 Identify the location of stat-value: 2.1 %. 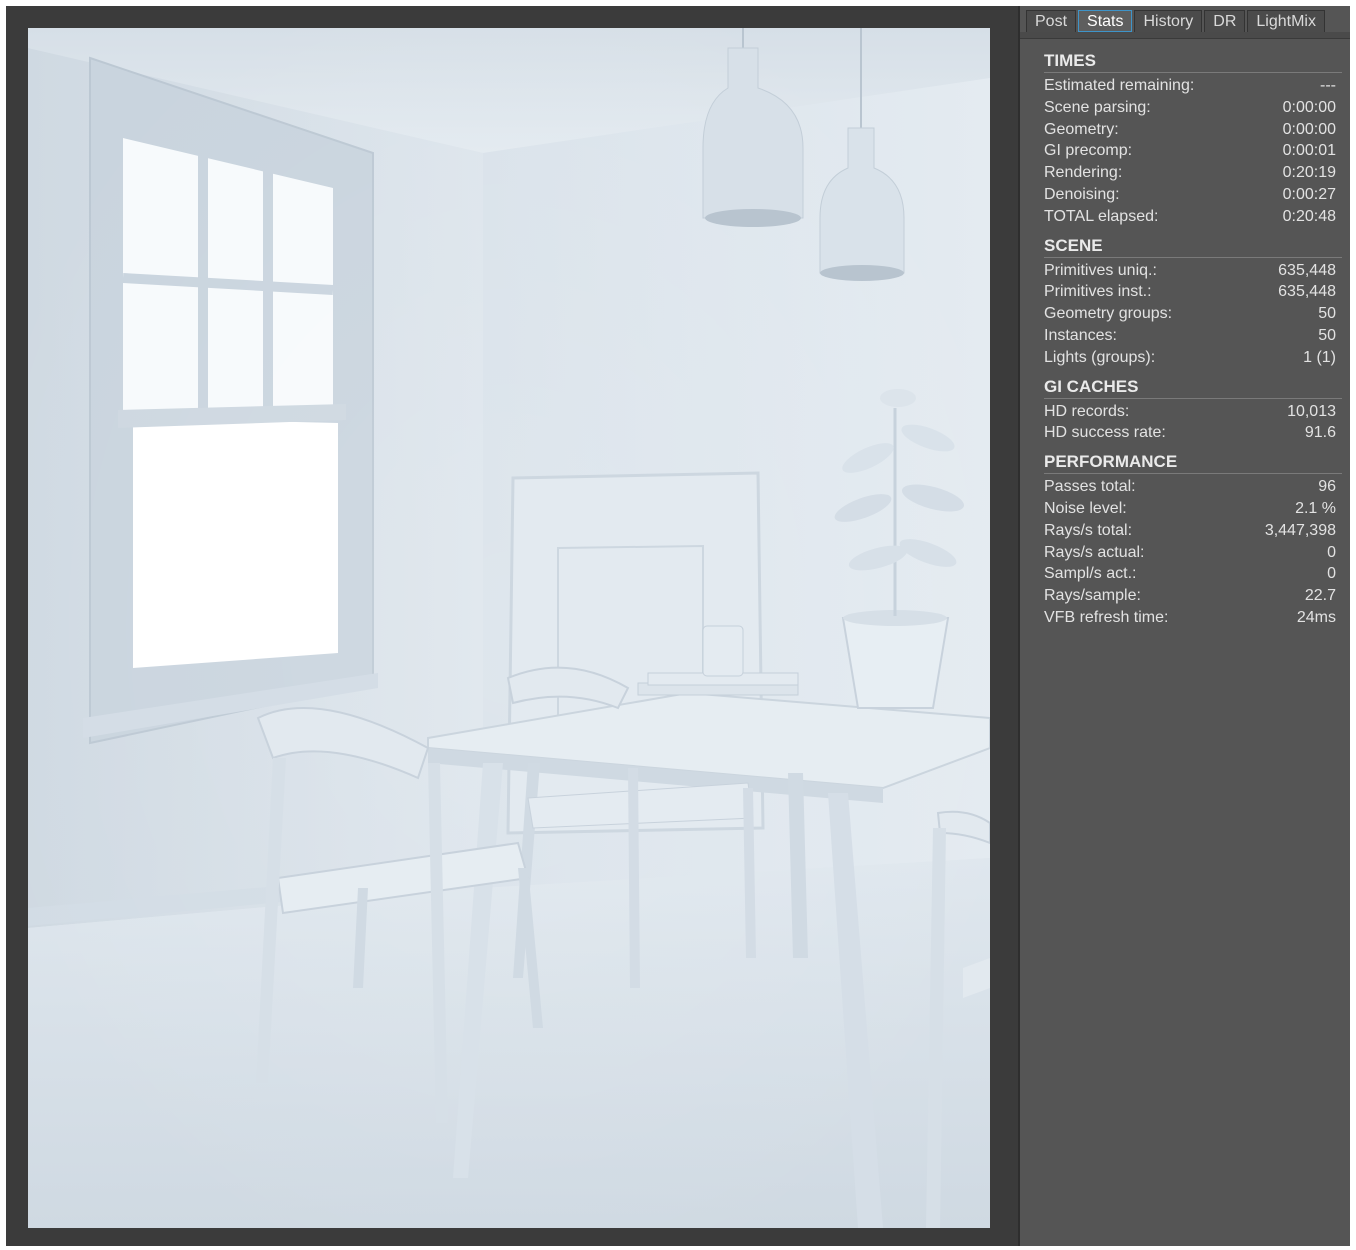
(1315, 508).